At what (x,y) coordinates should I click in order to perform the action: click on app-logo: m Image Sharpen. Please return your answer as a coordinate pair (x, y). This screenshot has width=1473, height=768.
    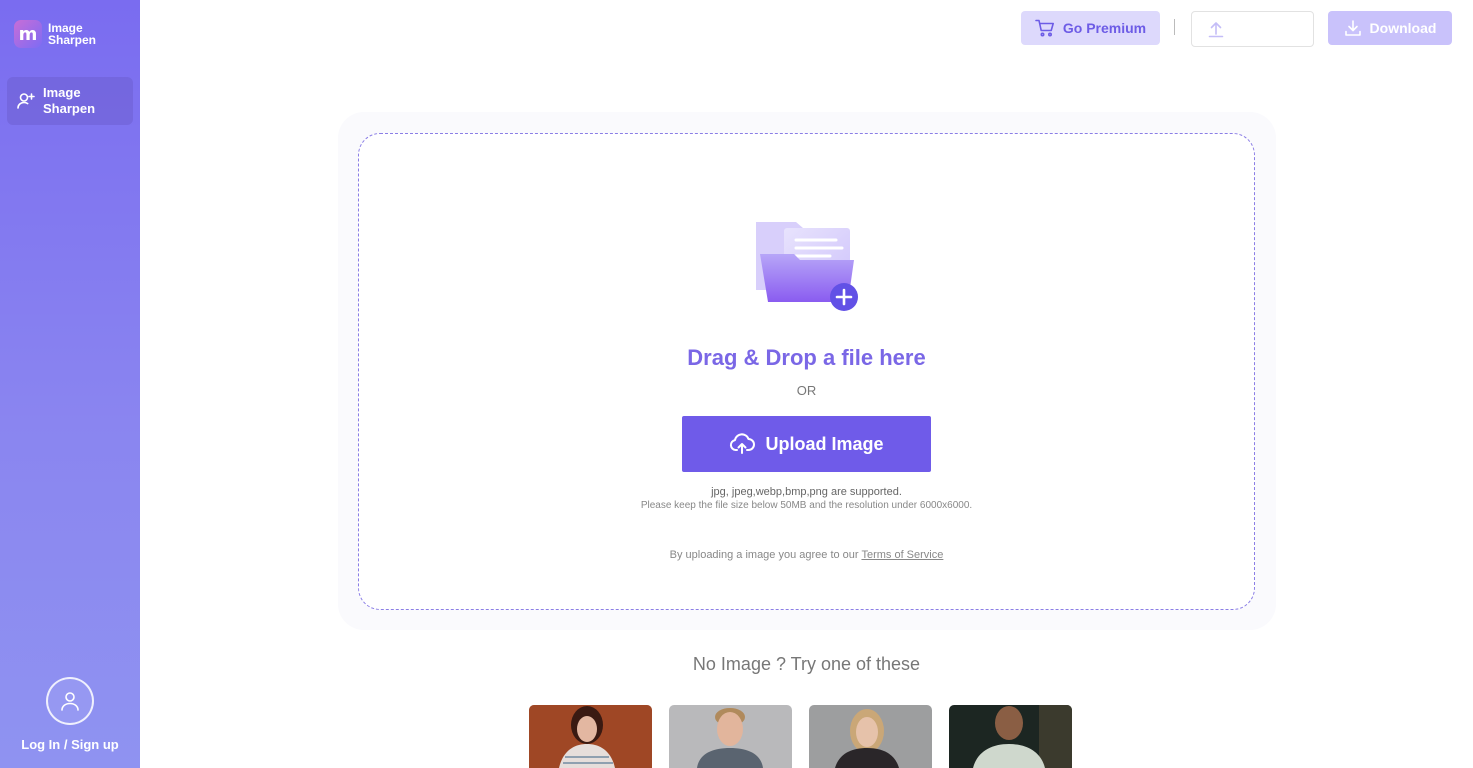
    Looking at the image, I should click on (61, 34).